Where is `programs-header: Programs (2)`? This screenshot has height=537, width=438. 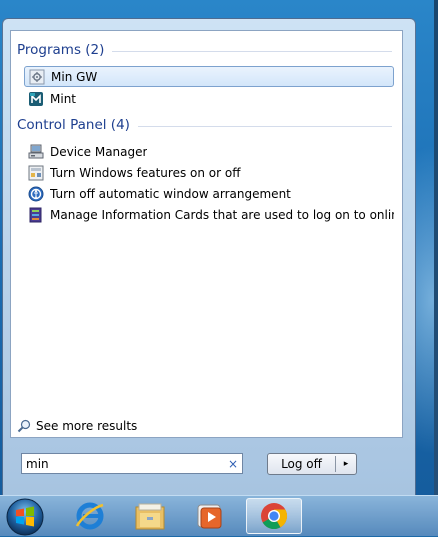 programs-header: Programs (2) is located at coordinates (204, 50).